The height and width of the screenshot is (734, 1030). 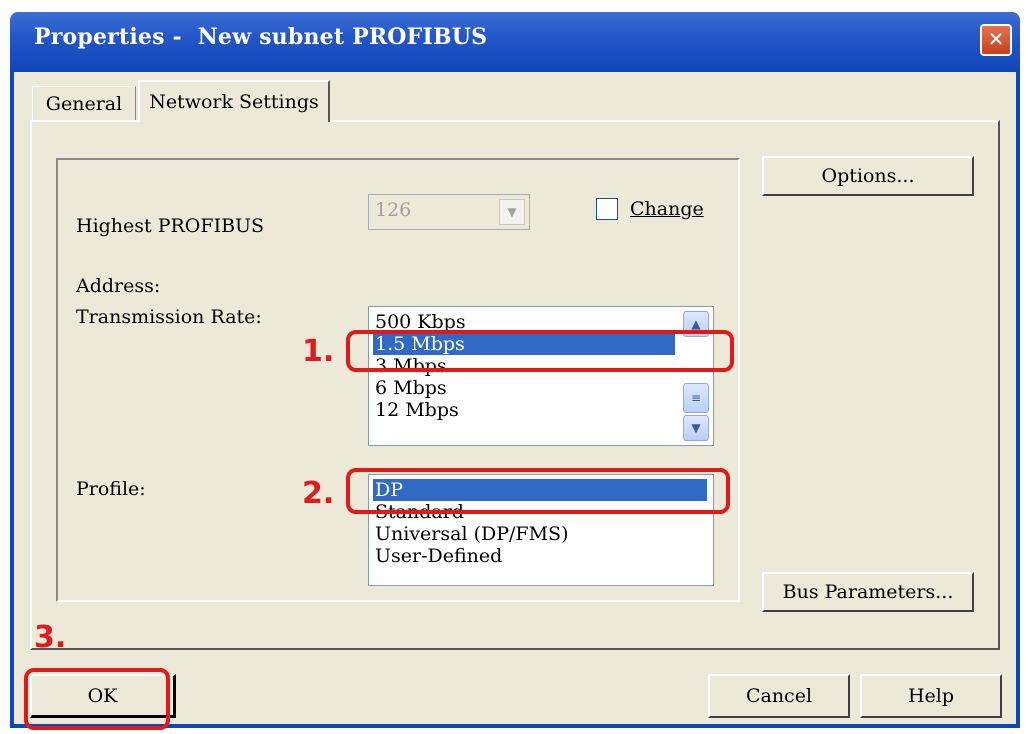 I want to click on scrollbar-thumb: ≡, so click(x=696, y=398).